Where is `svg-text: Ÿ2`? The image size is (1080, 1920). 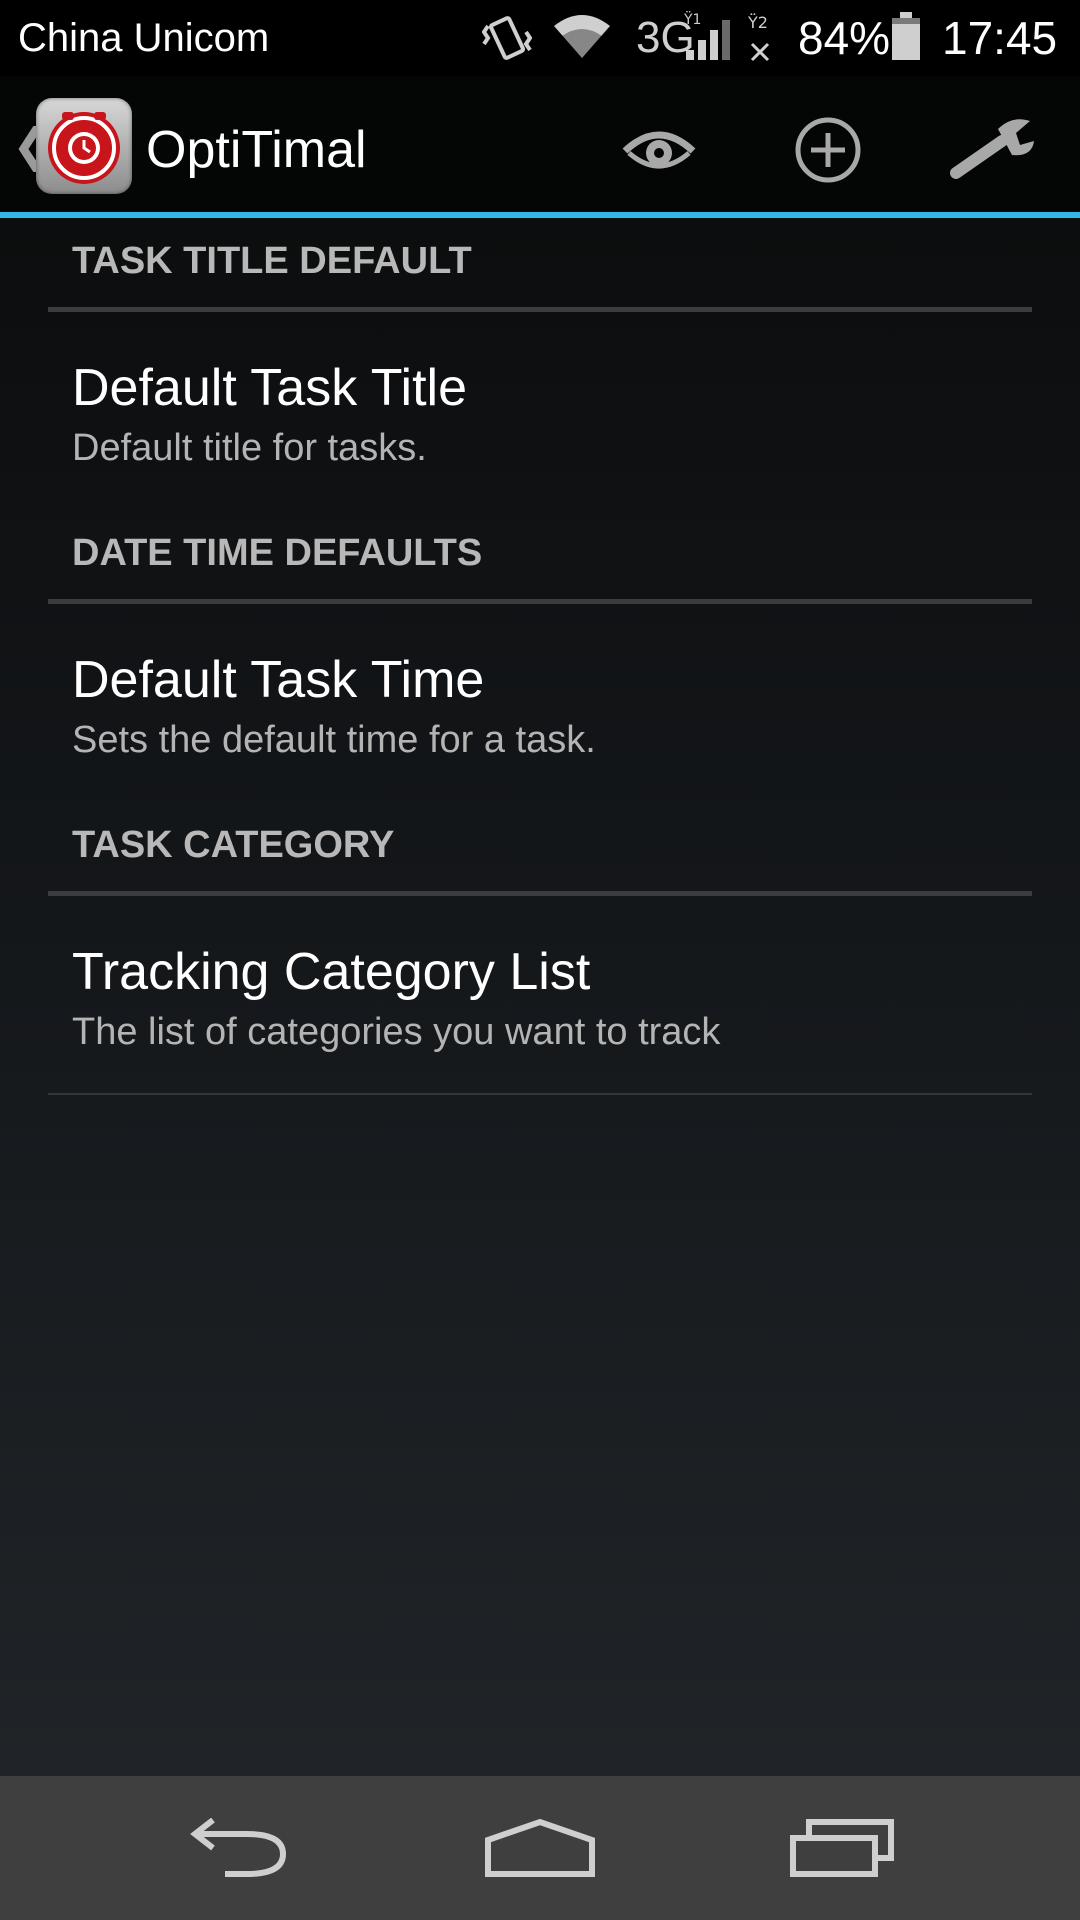 svg-text: Ÿ2 is located at coordinates (757, 22).